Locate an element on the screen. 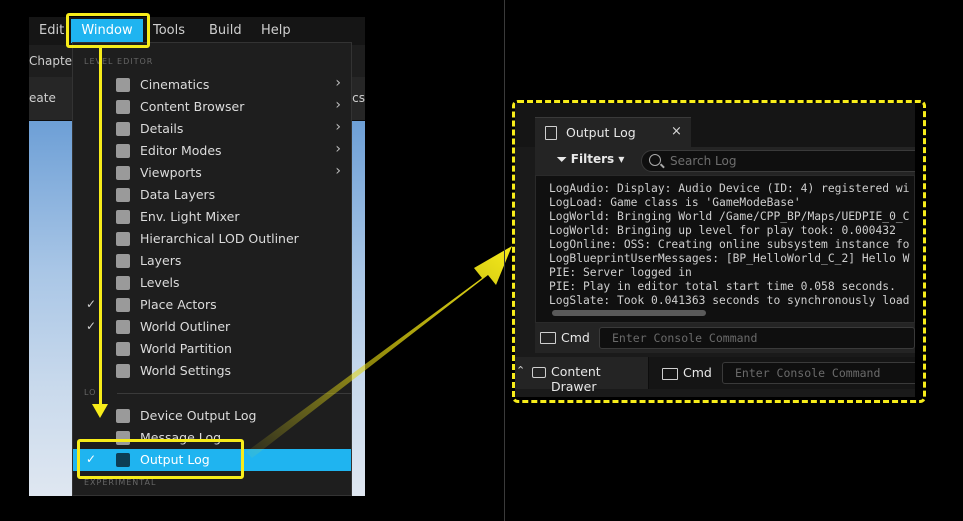  search-icon is located at coordinates (655, 160).